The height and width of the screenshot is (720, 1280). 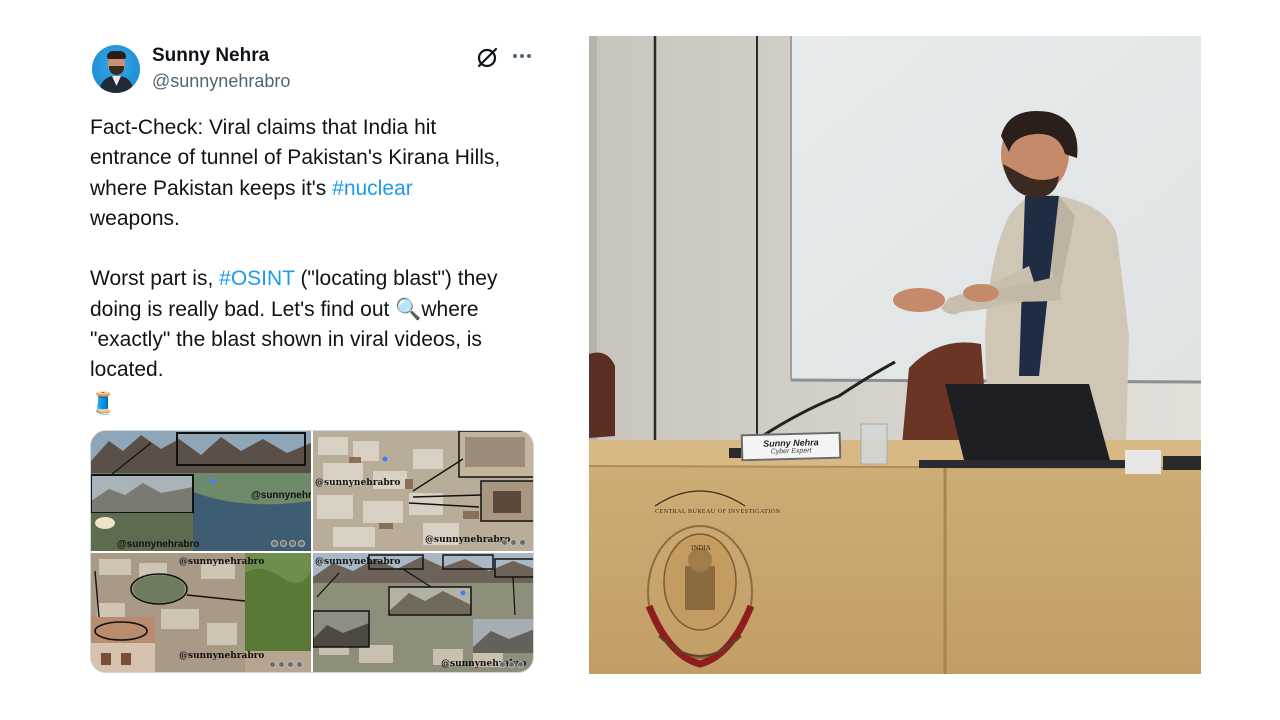 I want to click on author-handle: @sunnynehrabro, so click(x=221, y=81).